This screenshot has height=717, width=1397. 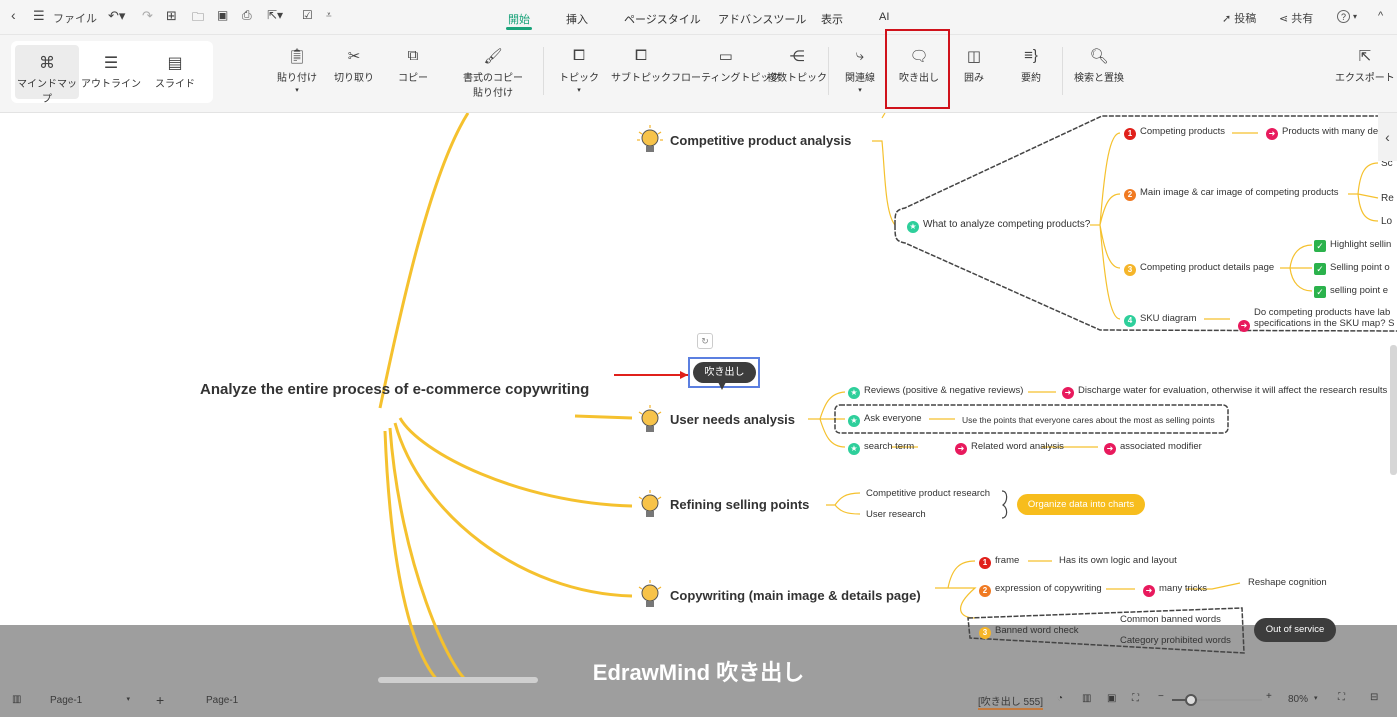 What do you see at coordinates (974, 65) in the screenshot?
I see `boundary-button: ◫ 囲み` at bounding box center [974, 65].